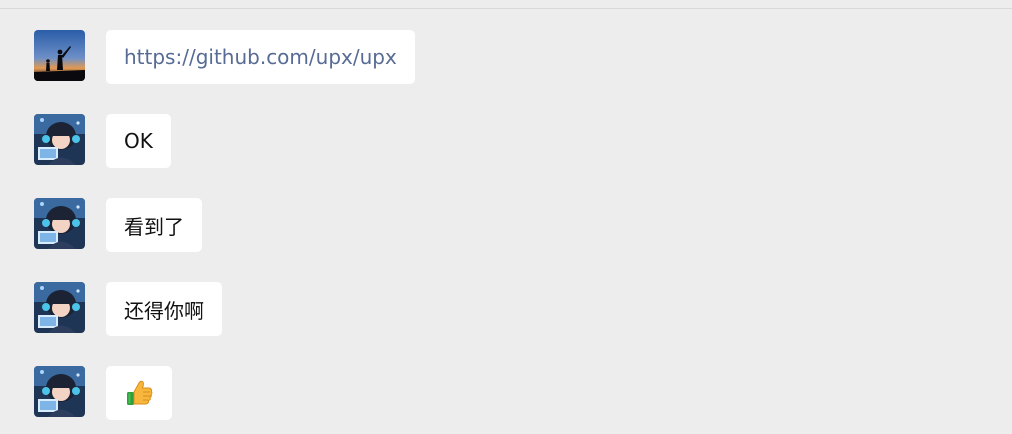 This screenshot has height=434, width=1012. I want to click on message-text: OK, so click(138, 141).